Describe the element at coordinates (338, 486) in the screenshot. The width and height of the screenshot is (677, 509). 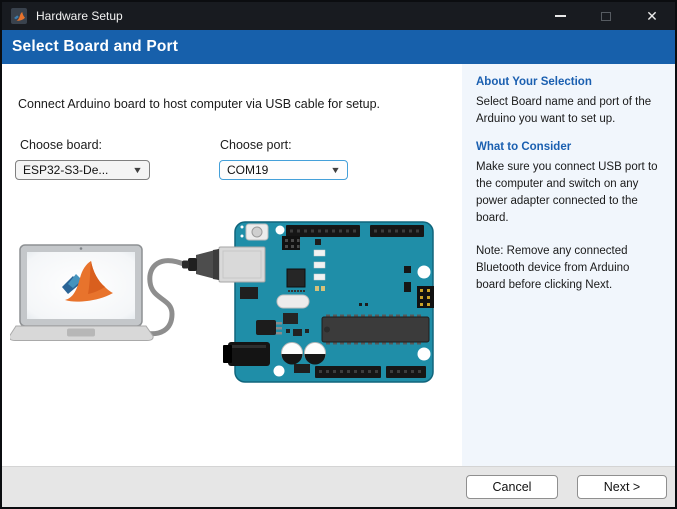
I see `footer-bar: Cancel Next >` at that location.